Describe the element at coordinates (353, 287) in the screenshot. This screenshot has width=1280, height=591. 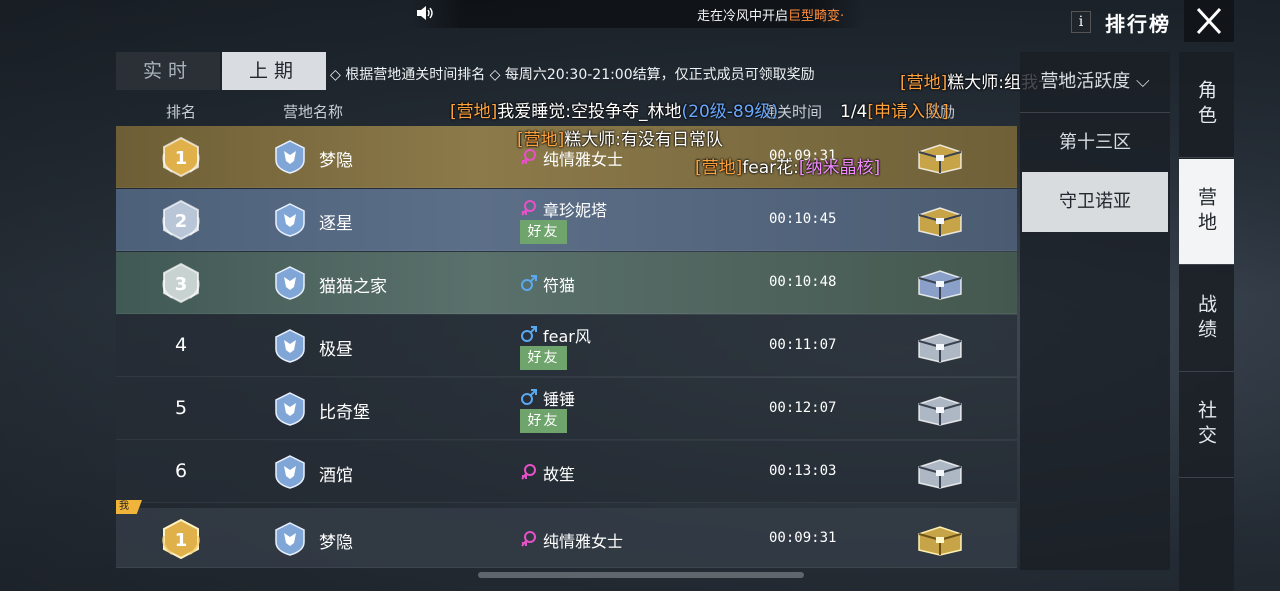
I see `camp-name: 猫猫之家` at that location.